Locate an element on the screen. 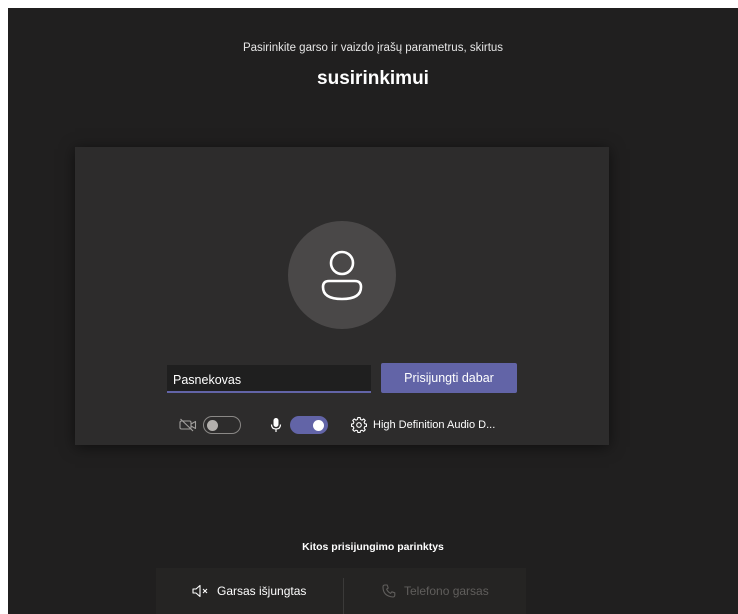 The height and width of the screenshot is (614, 738). audio-off-option: Garsas išjungtas is located at coordinates (249, 591).